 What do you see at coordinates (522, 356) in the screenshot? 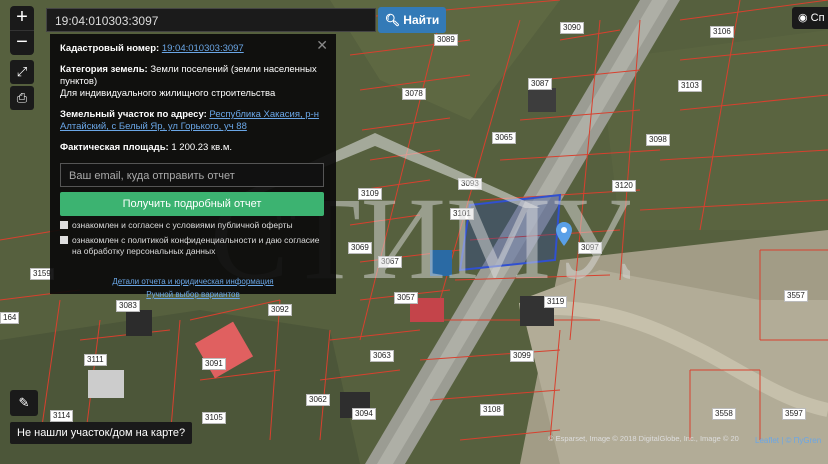
I see `parcel-label: 3099` at bounding box center [522, 356].